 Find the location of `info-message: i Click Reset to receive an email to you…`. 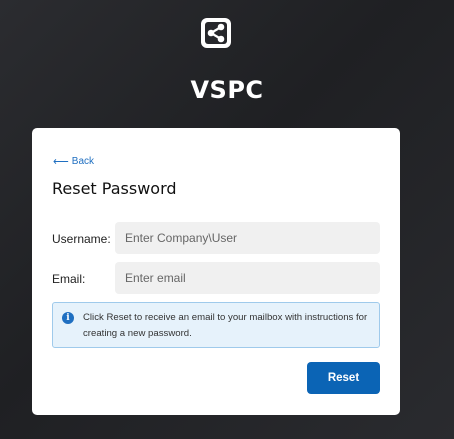

info-message: i Click Reset to receive an email to you… is located at coordinates (216, 325).